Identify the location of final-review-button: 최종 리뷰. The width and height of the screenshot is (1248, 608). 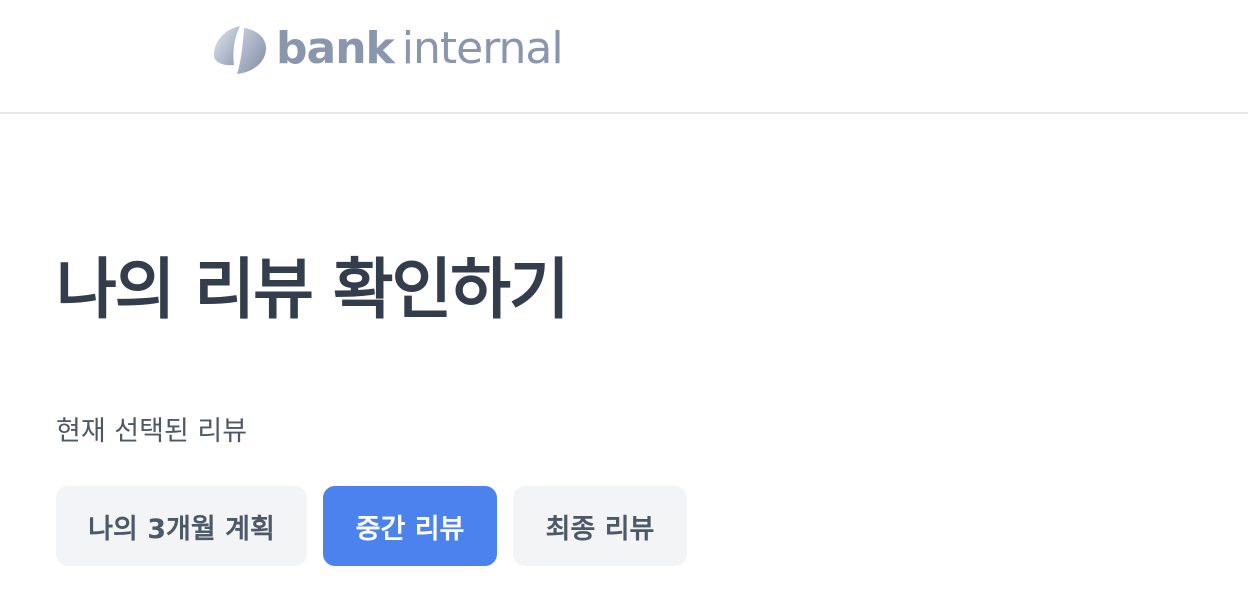
(600, 526).